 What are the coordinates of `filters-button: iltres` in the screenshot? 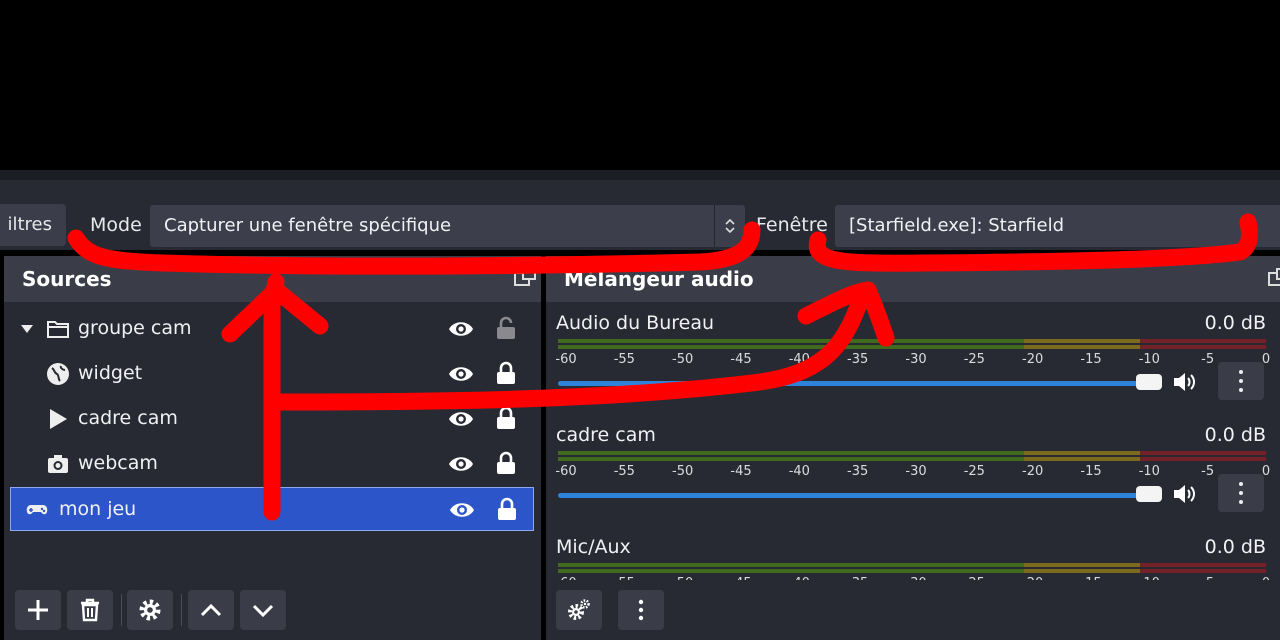 It's located at (33, 225).